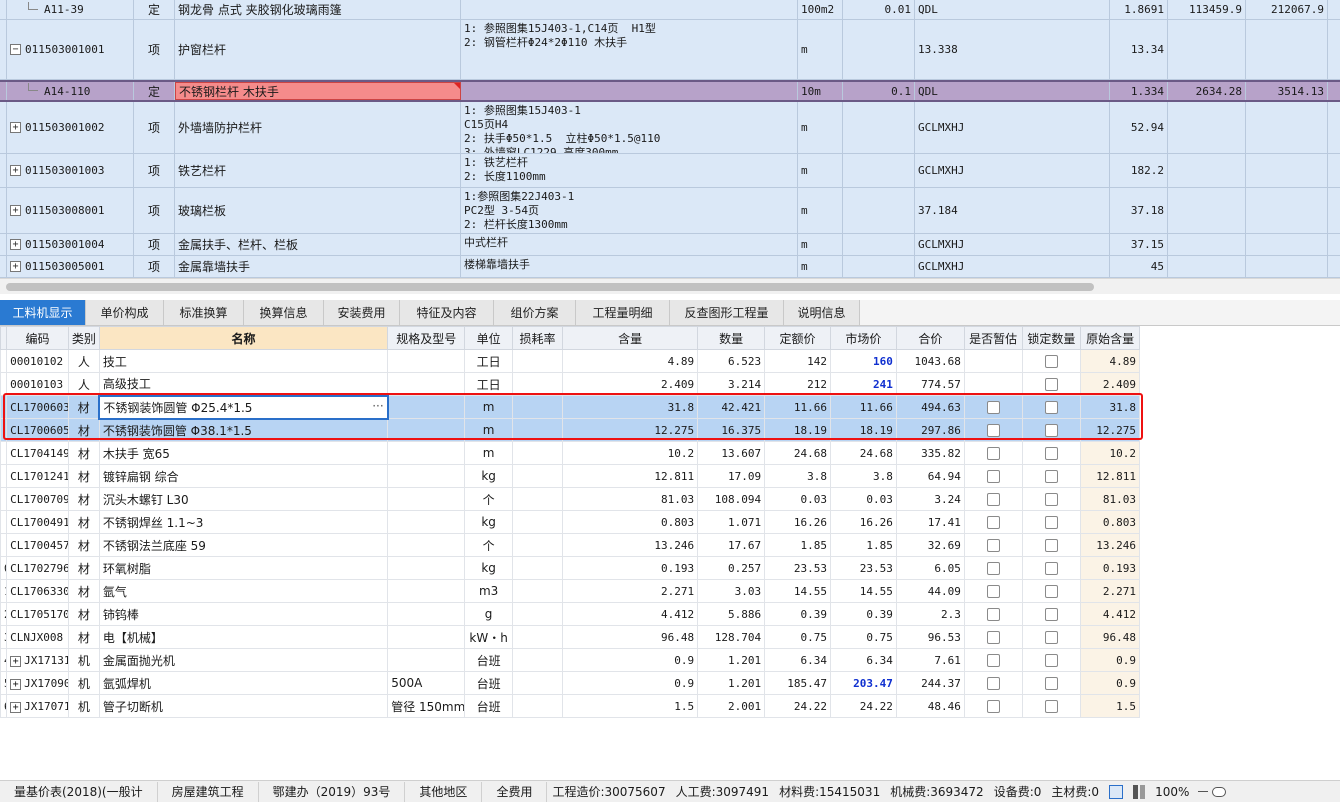  Describe the element at coordinates (204, 312) in the screenshot. I see `tab-2: 标准换算` at that location.